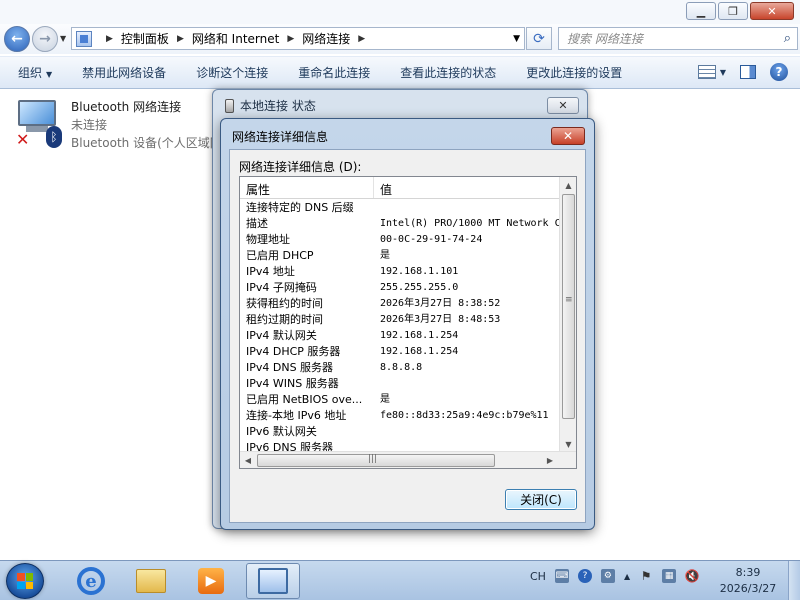 Image resolution: width=800 pixels, height=600 pixels. I want to click on change-settings-button: 更改此连接的设置, so click(574, 72).